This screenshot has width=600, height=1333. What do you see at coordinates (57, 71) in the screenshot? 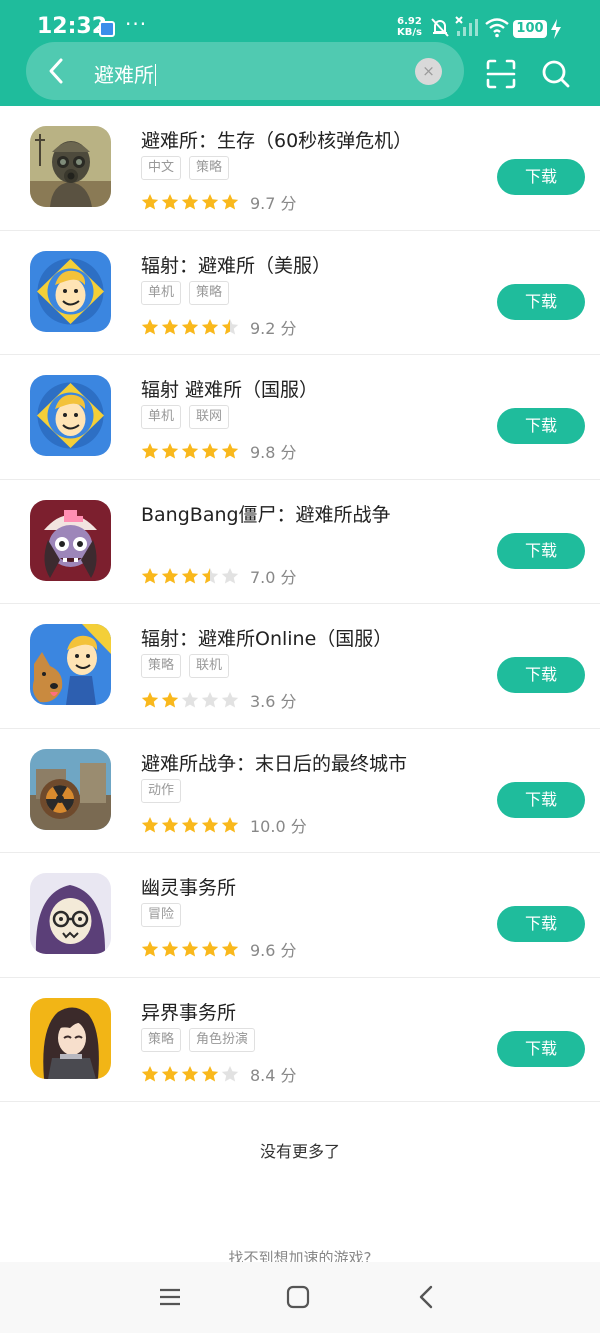
I see `back-icon` at bounding box center [57, 71].